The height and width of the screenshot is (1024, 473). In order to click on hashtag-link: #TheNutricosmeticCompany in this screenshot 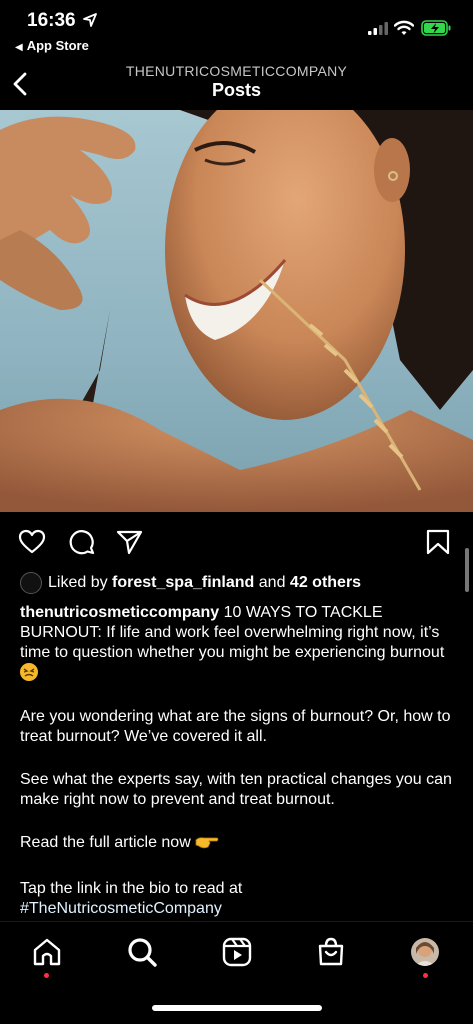, I will do `click(121, 908)`.